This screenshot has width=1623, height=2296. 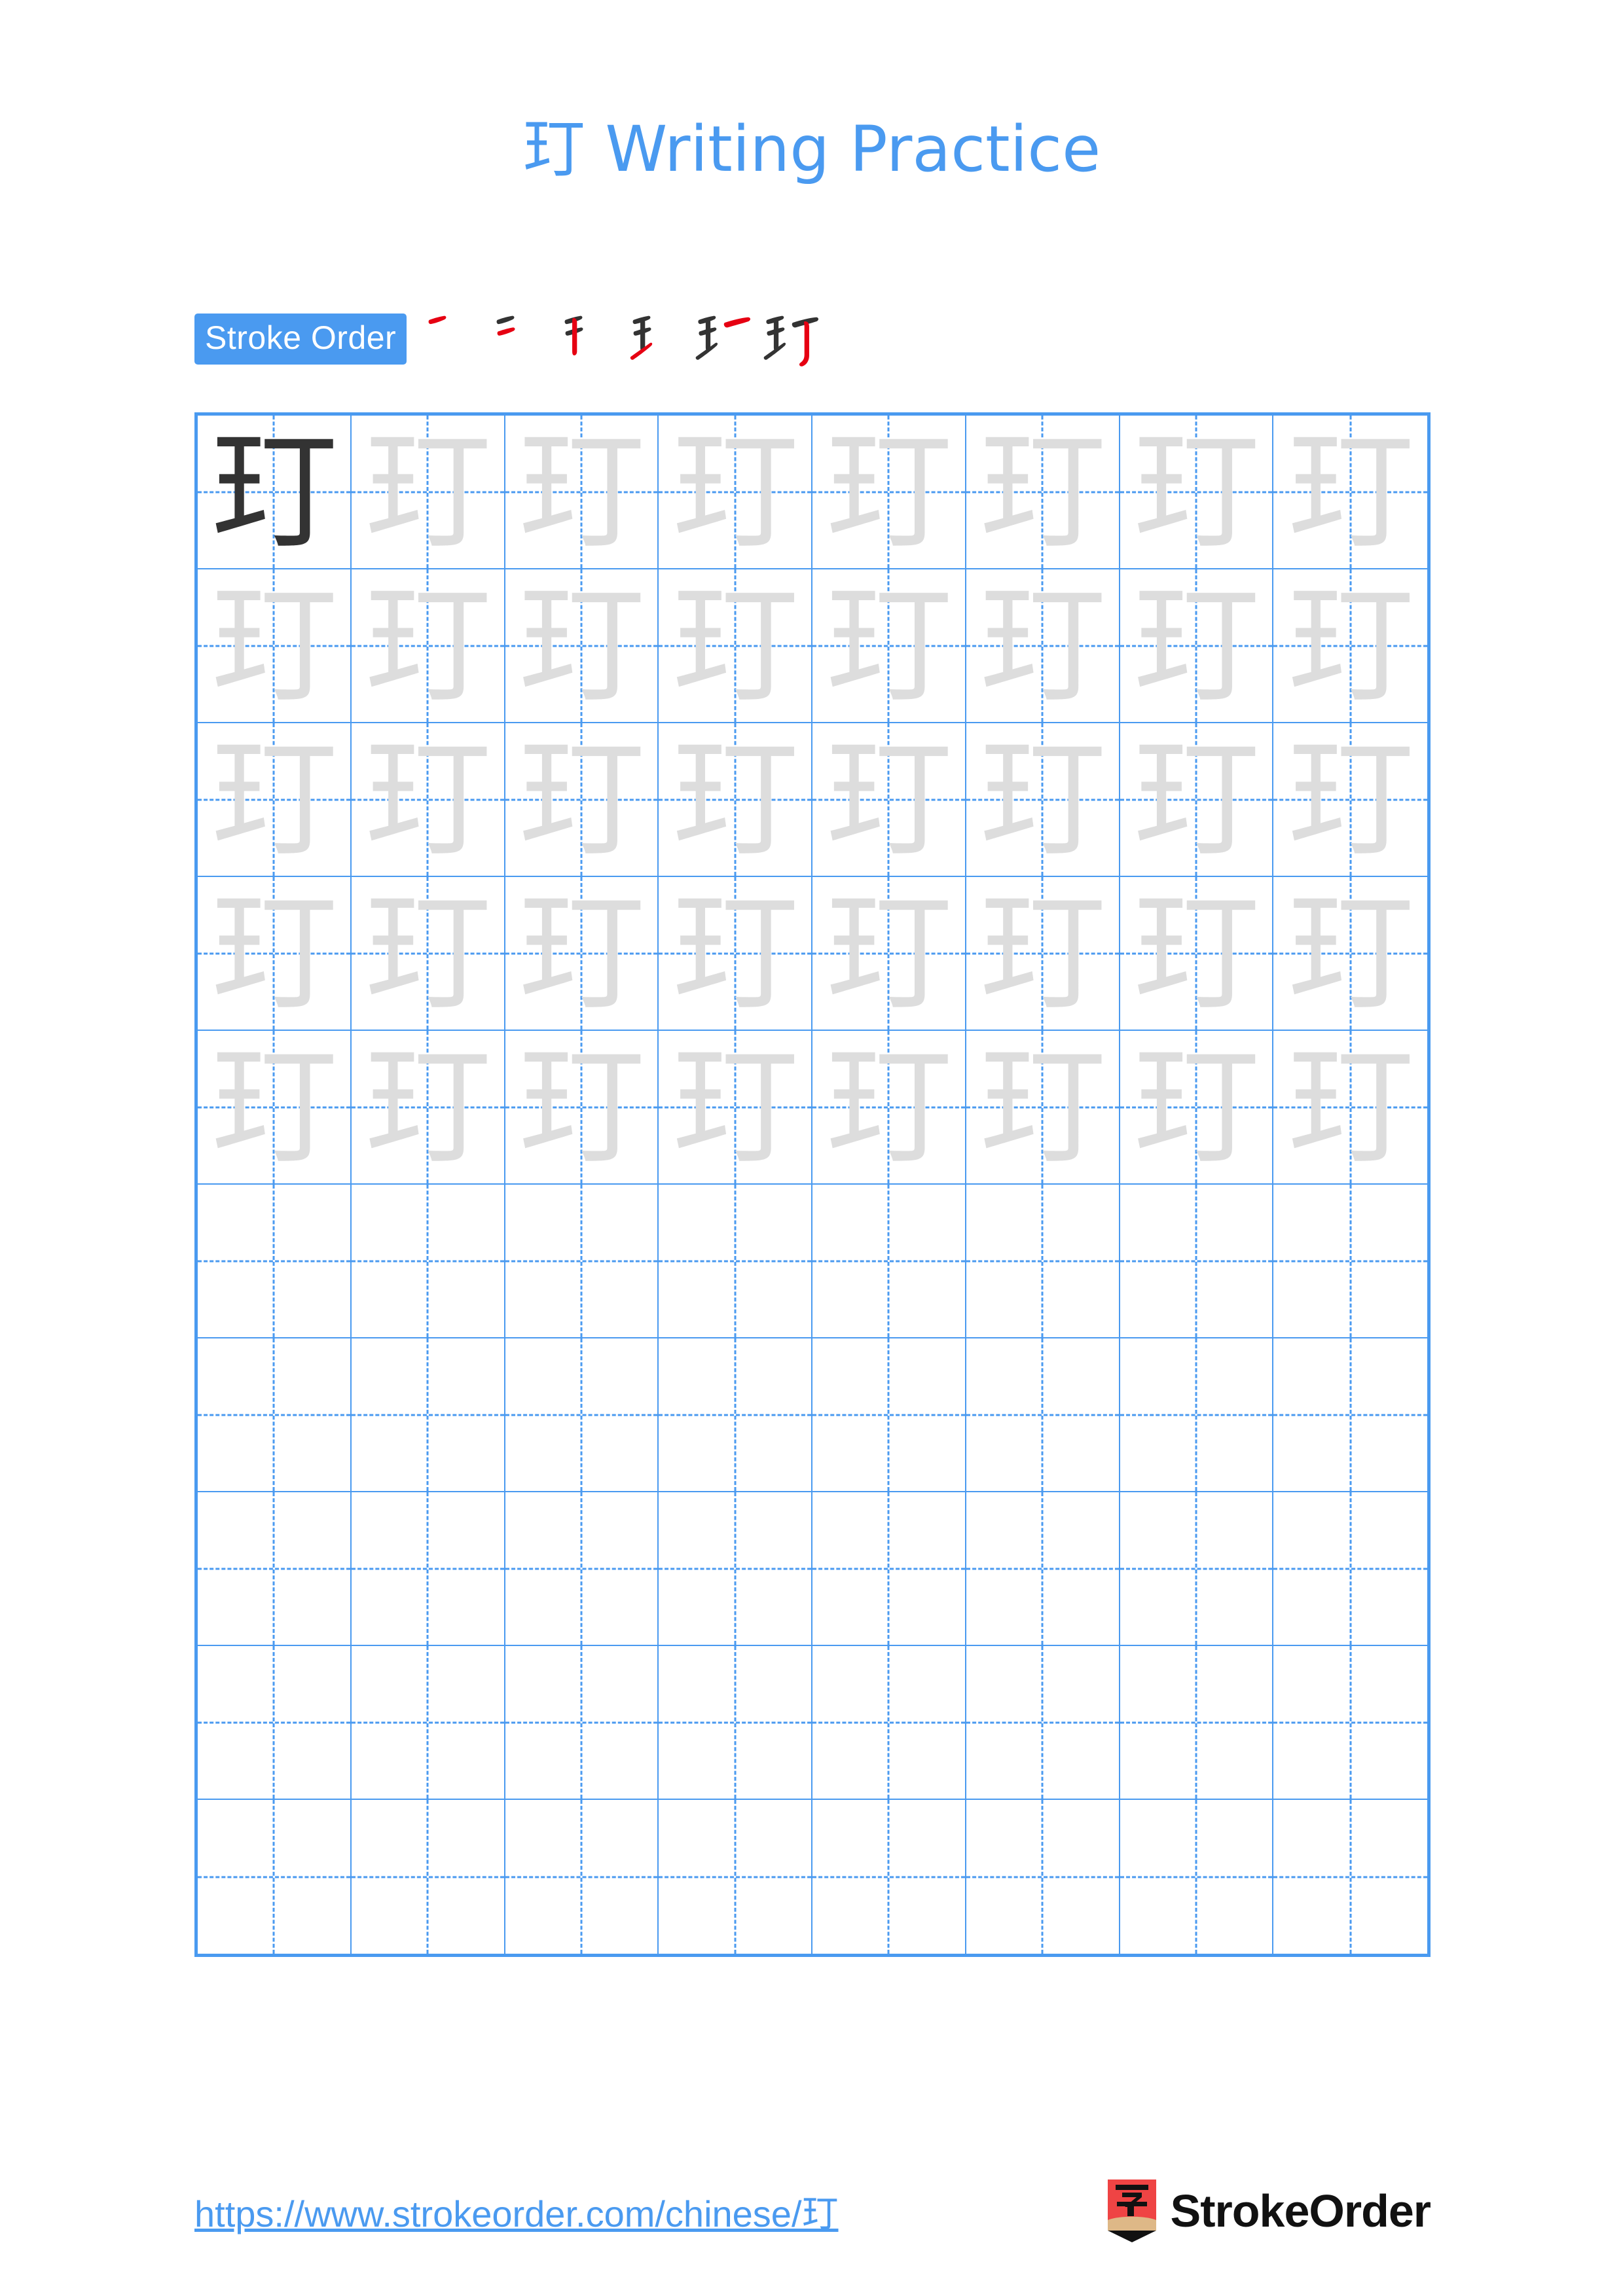 What do you see at coordinates (428, 1723) in the screenshot?
I see `grid-cell-r9-c2` at bounding box center [428, 1723].